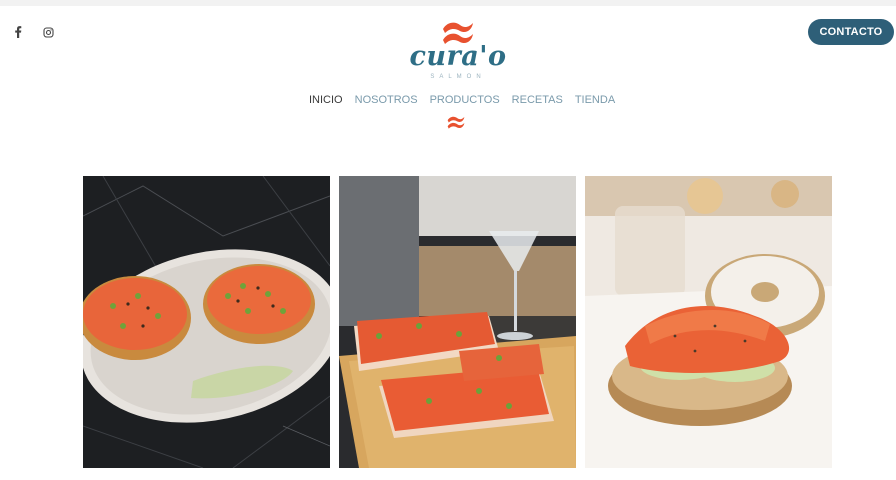 Image resolution: width=896 pixels, height=480 pixels. I want to click on contact-button: CONTACTO, so click(851, 32).